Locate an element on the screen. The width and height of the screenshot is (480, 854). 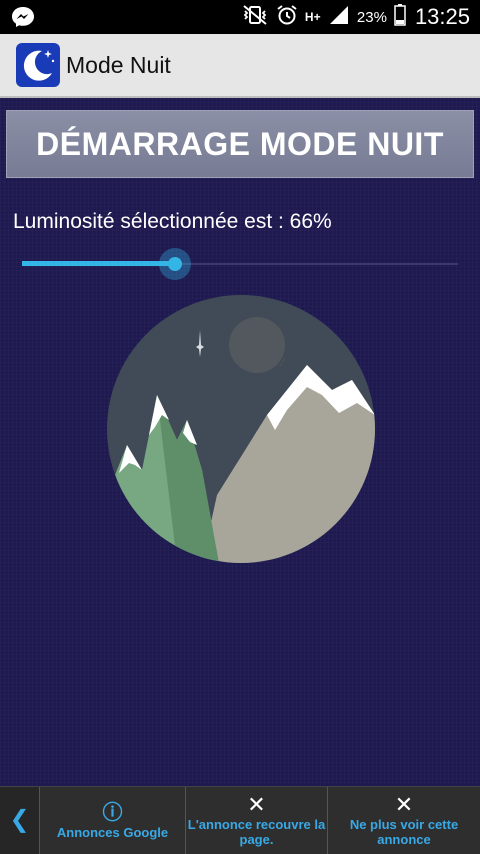
slider-thumb is located at coordinates (174, 264).